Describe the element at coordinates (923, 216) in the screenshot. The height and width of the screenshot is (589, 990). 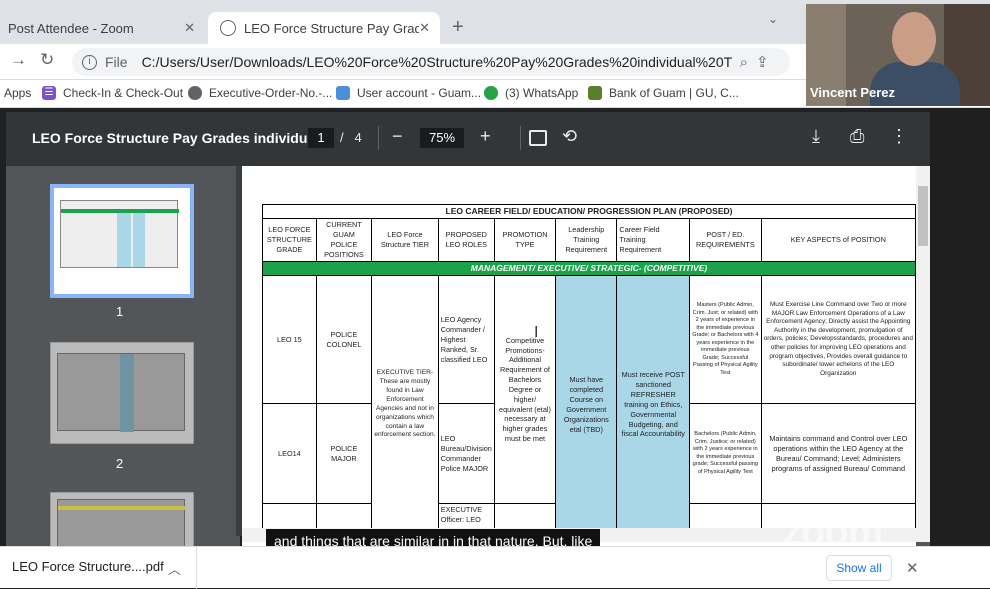
I see `scrollbar-thumb` at that location.